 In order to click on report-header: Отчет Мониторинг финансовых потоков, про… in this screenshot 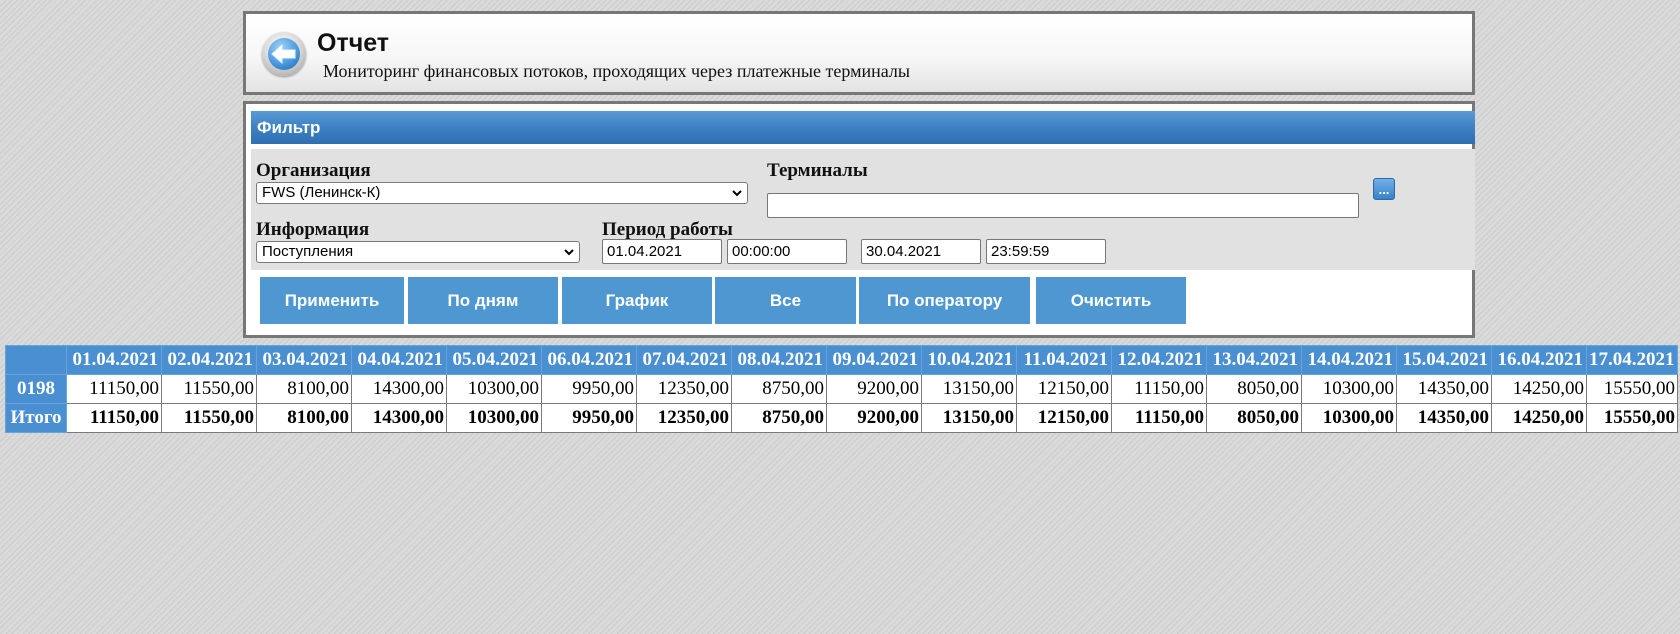, I will do `click(859, 53)`.